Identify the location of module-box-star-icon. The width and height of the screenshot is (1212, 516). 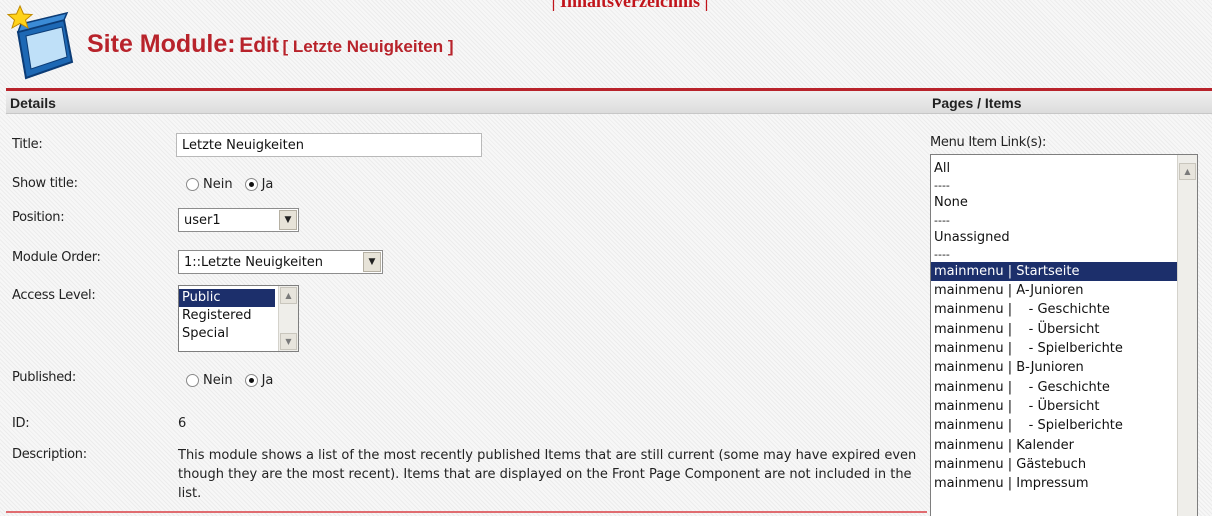
(40, 42).